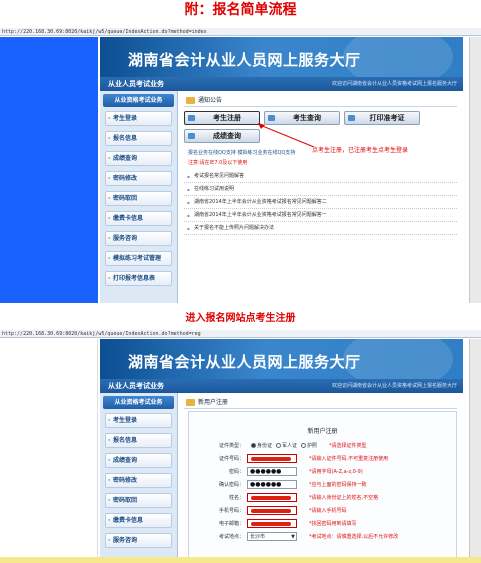 The width and height of the screenshot is (481, 563). Describe the element at coordinates (231, 485) in the screenshot. I see `confirm-password-label: 确认密码：` at that location.